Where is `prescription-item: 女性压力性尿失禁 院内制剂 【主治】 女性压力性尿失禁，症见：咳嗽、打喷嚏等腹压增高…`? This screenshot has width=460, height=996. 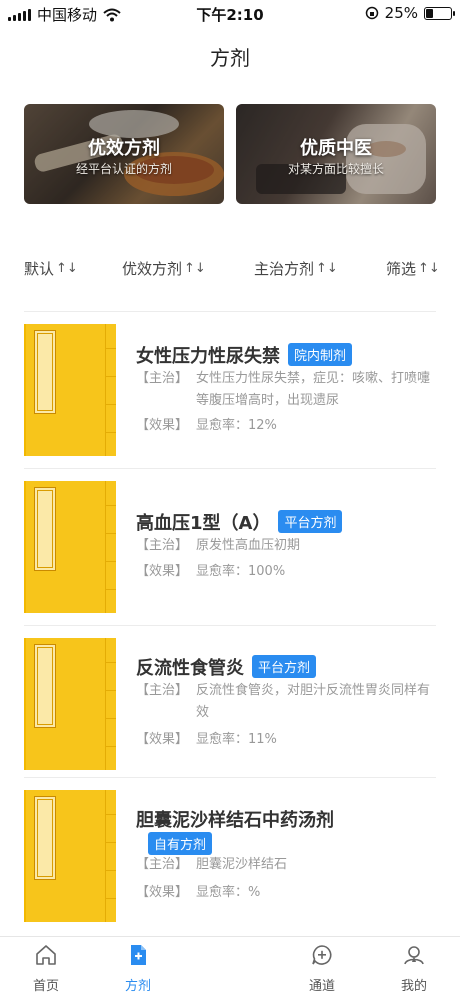
prescription-item: 女性压力性尿失禁 院内制剂 【主治】 女性压力性尿失禁，症见：咳嗽、打喷嚏等腹压增高… is located at coordinates (230, 390).